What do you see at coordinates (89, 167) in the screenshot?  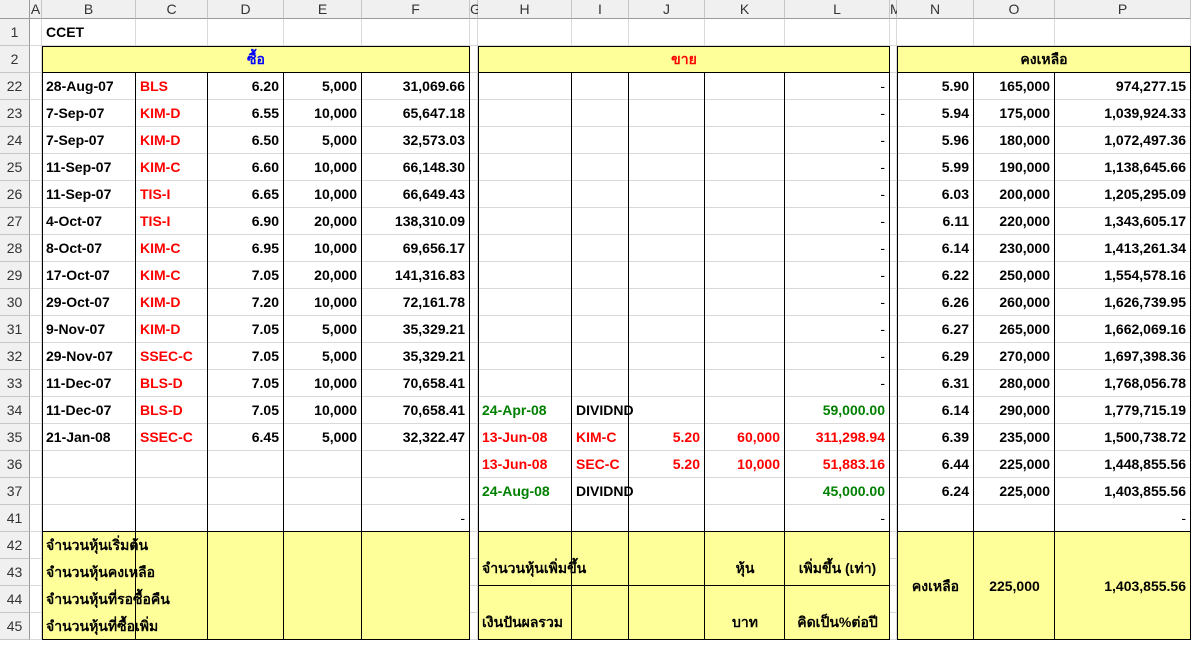 I see `buy-date: 11-Sep-07` at bounding box center [89, 167].